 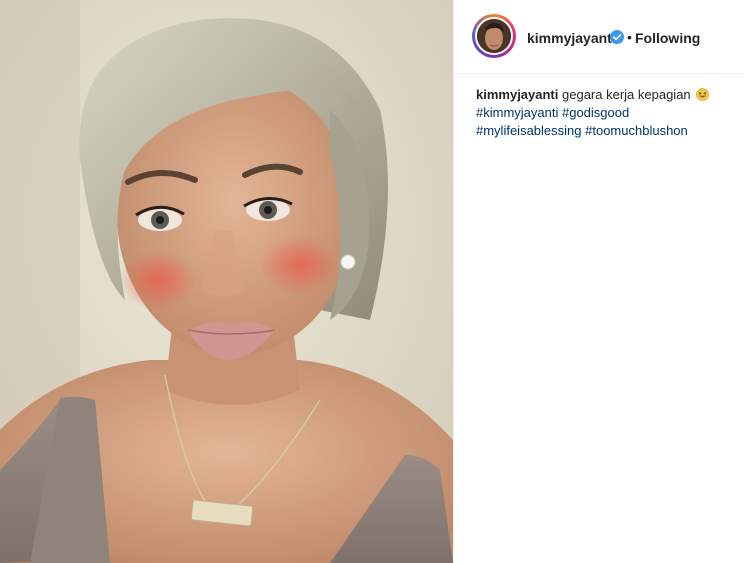 What do you see at coordinates (571, 38) in the screenshot?
I see `post-username: kimmyjayanti` at bounding box center [571, 38].